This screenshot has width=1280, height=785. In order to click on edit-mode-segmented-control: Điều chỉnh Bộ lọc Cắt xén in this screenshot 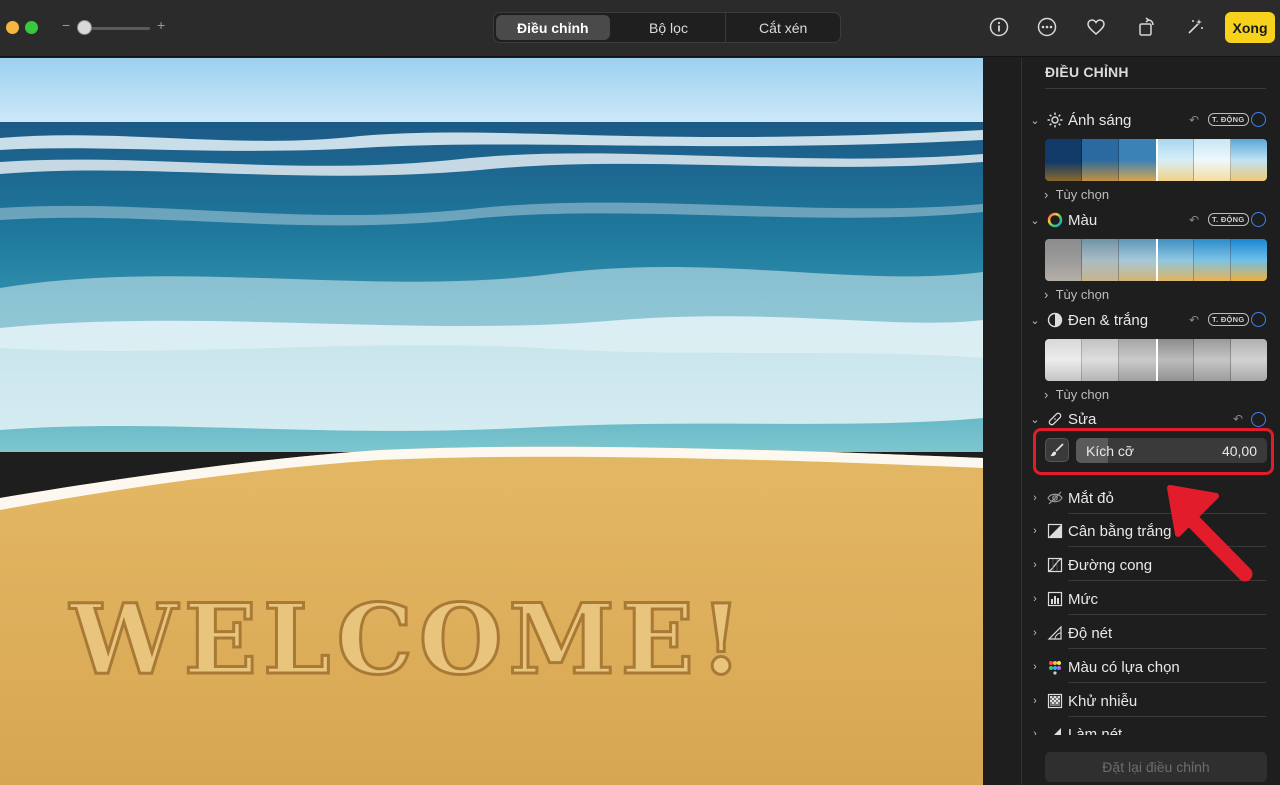, I will do `click(667, 27)`.